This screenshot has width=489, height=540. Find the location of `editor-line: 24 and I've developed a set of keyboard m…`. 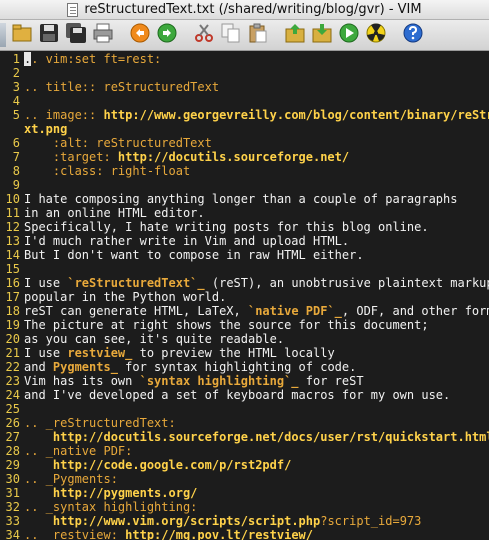

editor-line: 24 and I've developed a set of keyboard m… is located at coordinates (244, 395).